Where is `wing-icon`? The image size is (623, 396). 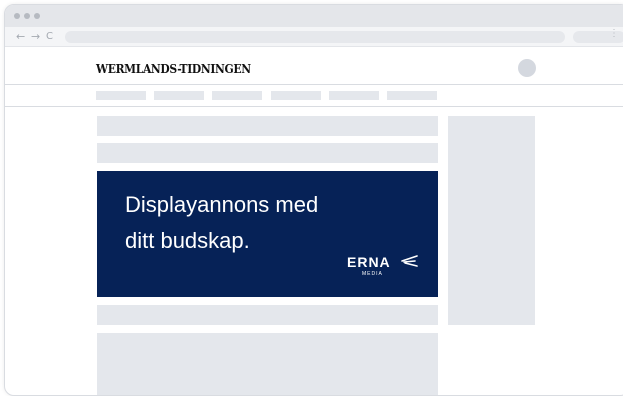
wing-icon is located at coordinates (409, 261).